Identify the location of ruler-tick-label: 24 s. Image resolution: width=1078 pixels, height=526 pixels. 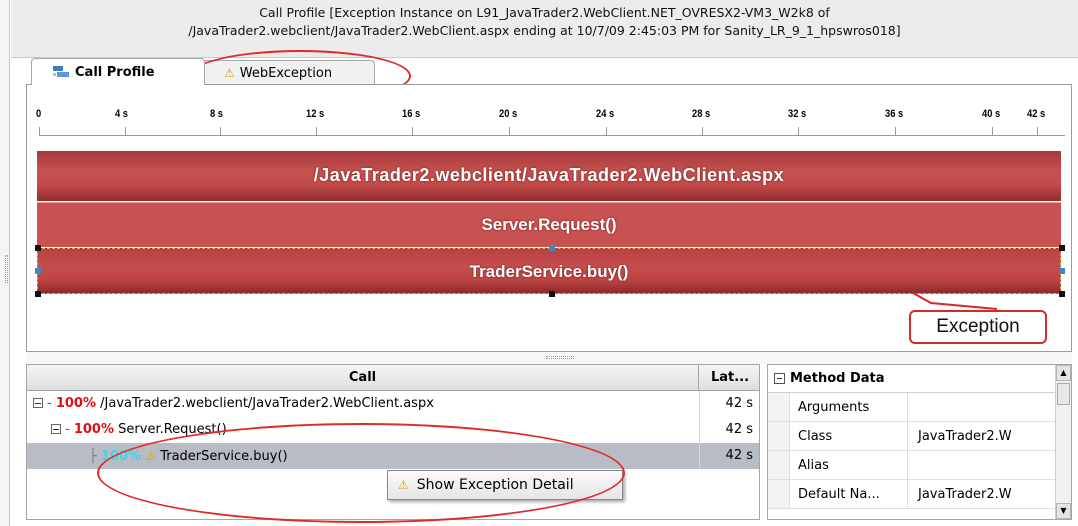
(605, 114).